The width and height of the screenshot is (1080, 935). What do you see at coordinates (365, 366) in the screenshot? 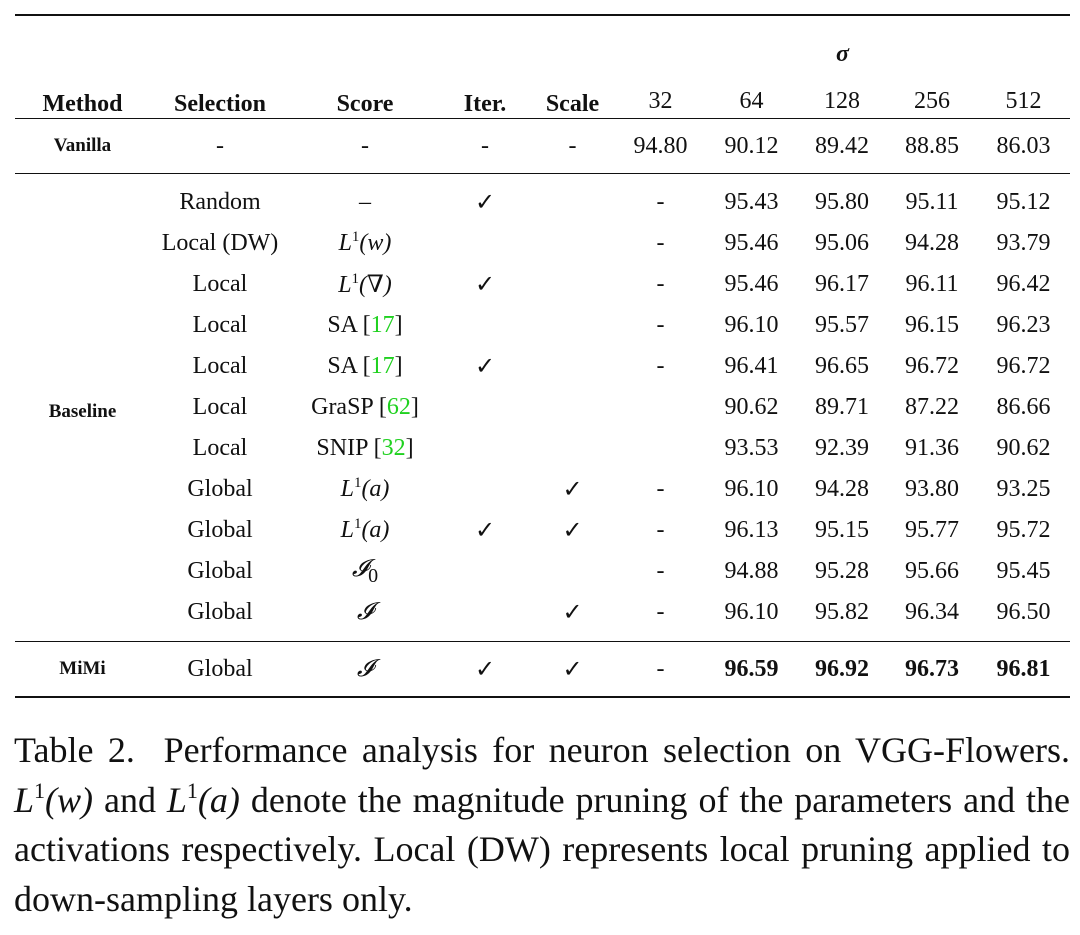
I see `cell-score: SA [17]` at bounding box center [365, 366].